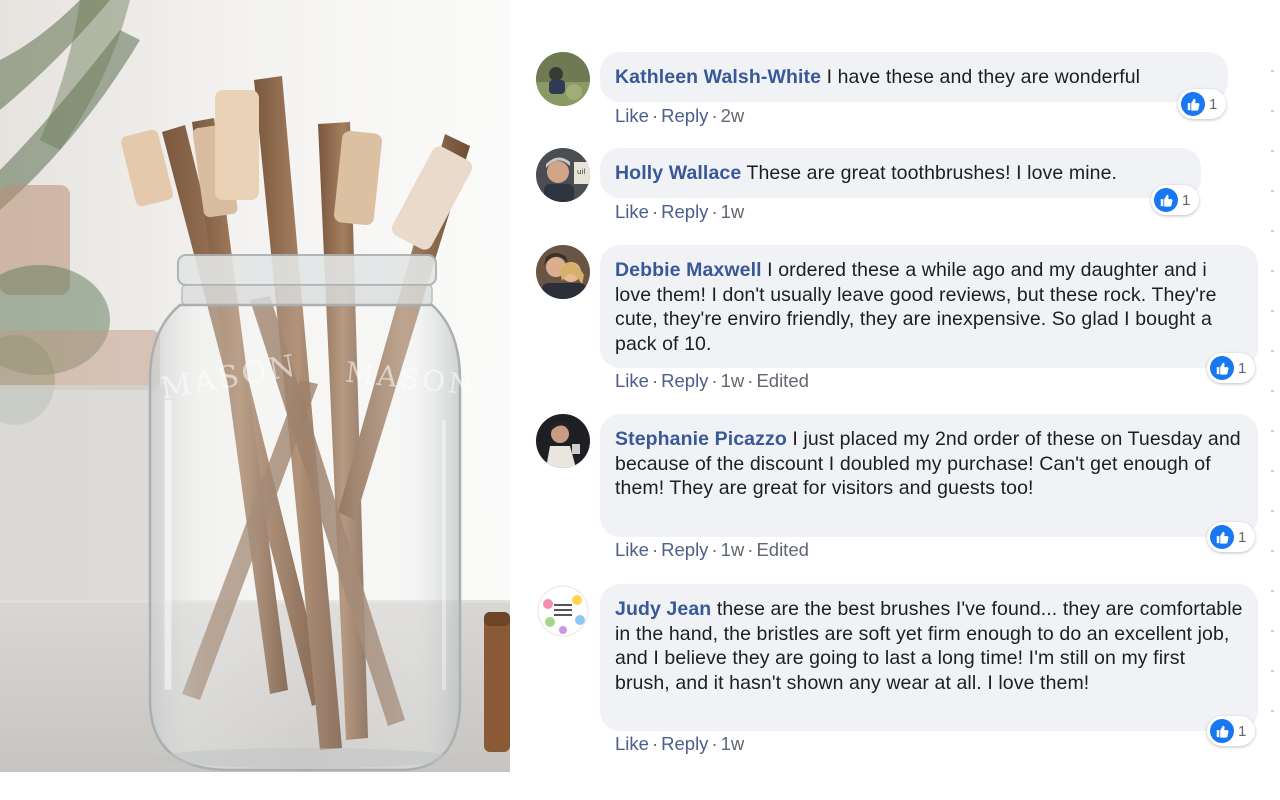 The image size is (1280, 800). I want to click on comment-time: 2w, so click(733, 115).